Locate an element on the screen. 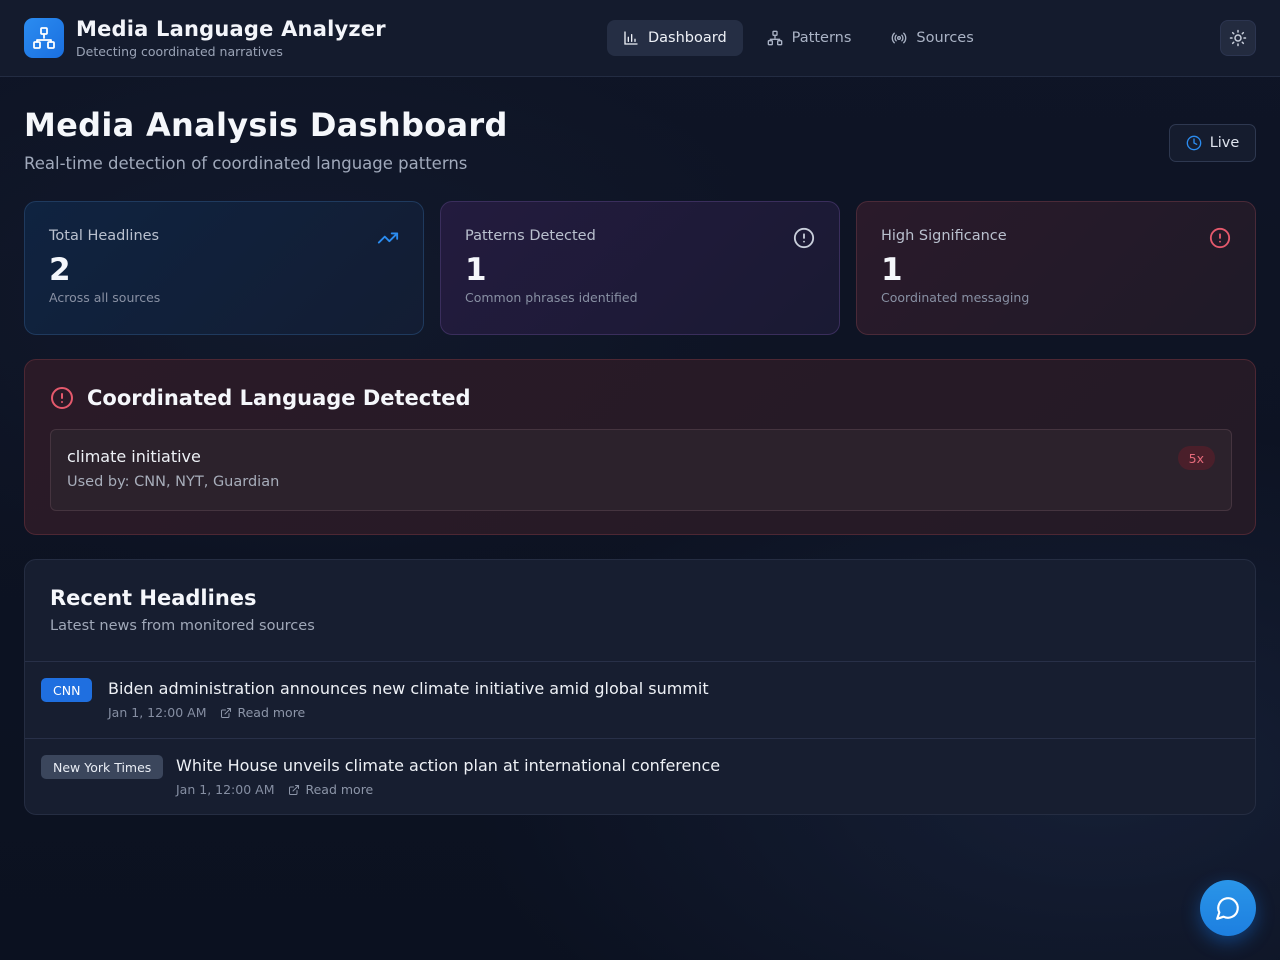 Image resolution: width=1280 pixels, height=960 pixels. sun-icon is located at coordinates (1238, 38).